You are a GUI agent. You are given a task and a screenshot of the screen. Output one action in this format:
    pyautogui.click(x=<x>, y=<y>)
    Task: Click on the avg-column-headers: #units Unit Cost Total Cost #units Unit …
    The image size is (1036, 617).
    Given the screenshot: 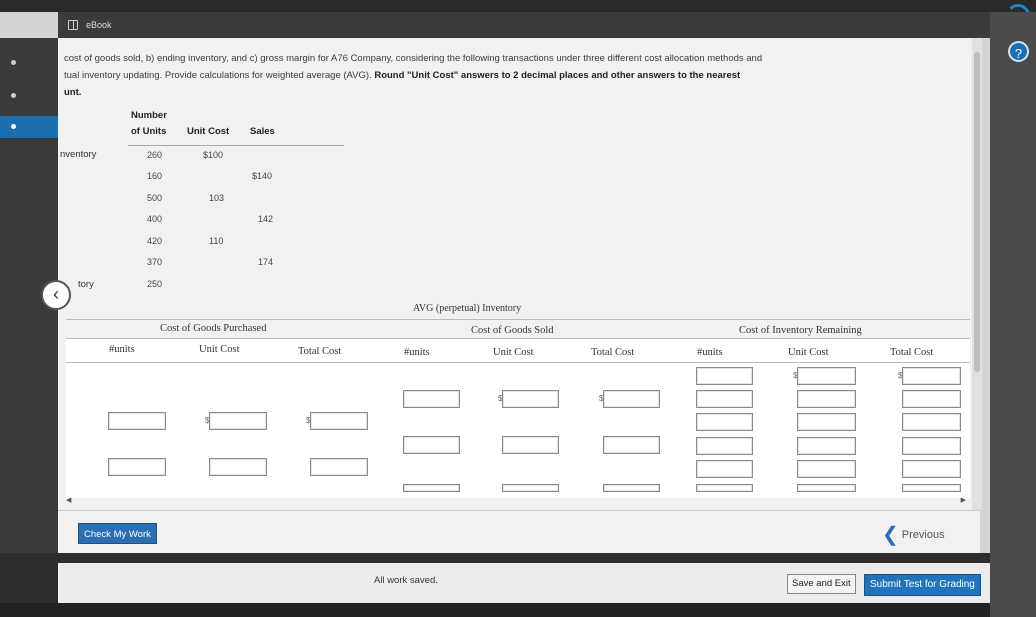 What is the action you would take?
    pyautogui.click(x=518, y=351)
    